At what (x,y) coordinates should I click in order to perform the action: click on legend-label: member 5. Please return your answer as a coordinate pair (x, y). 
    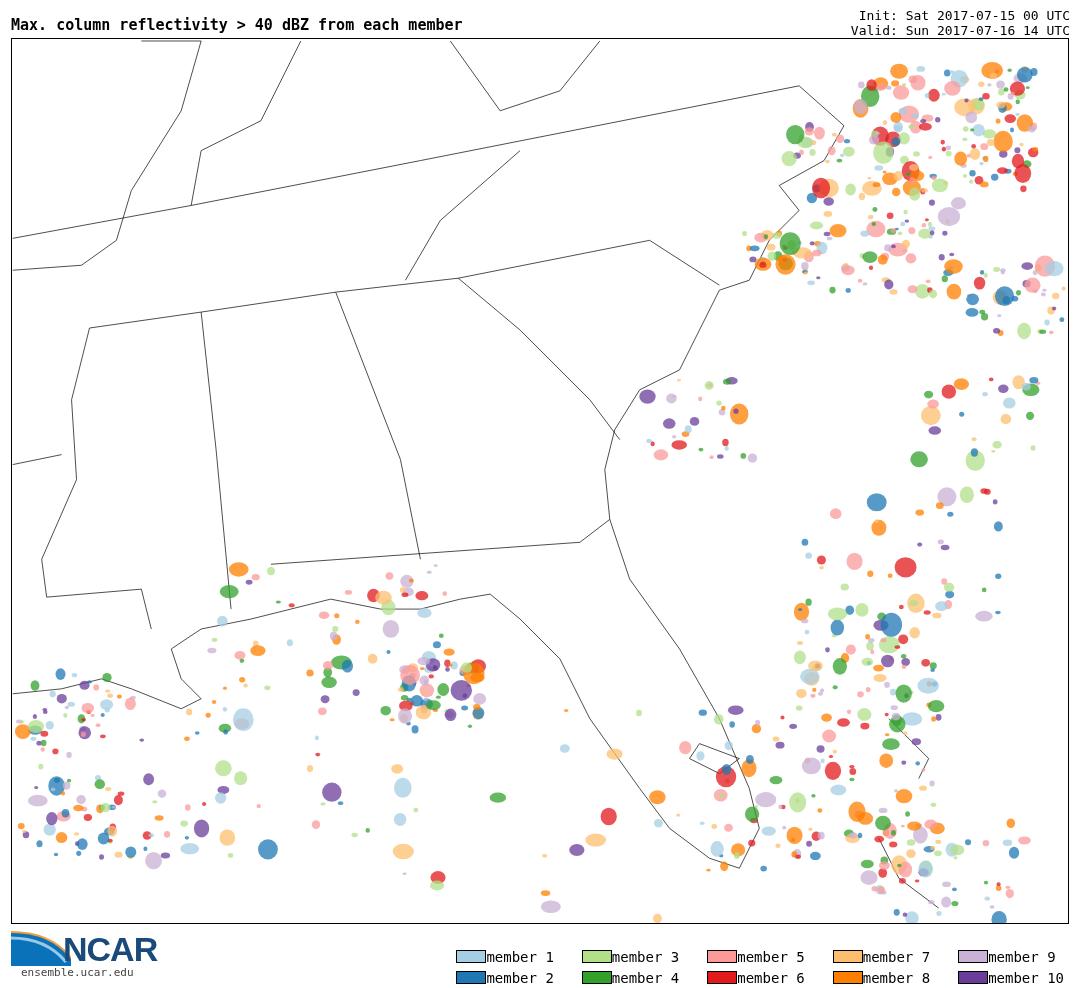
    Looking at the image, I should click on (771, 956).